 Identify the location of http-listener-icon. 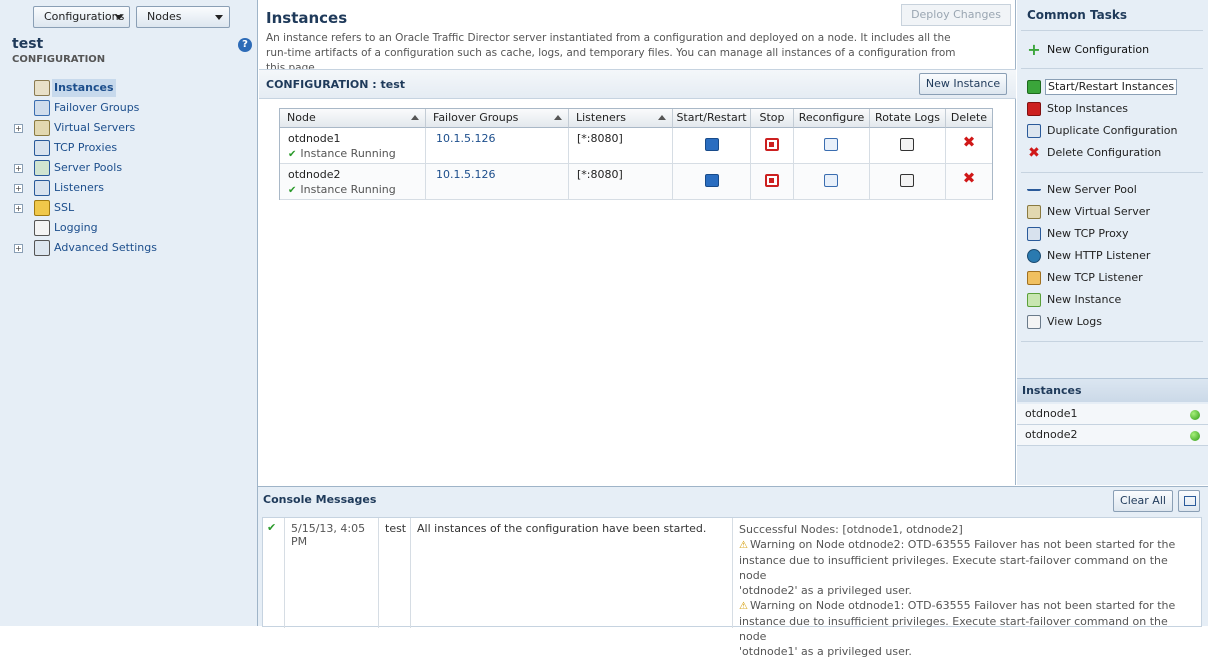
(1034, 256).